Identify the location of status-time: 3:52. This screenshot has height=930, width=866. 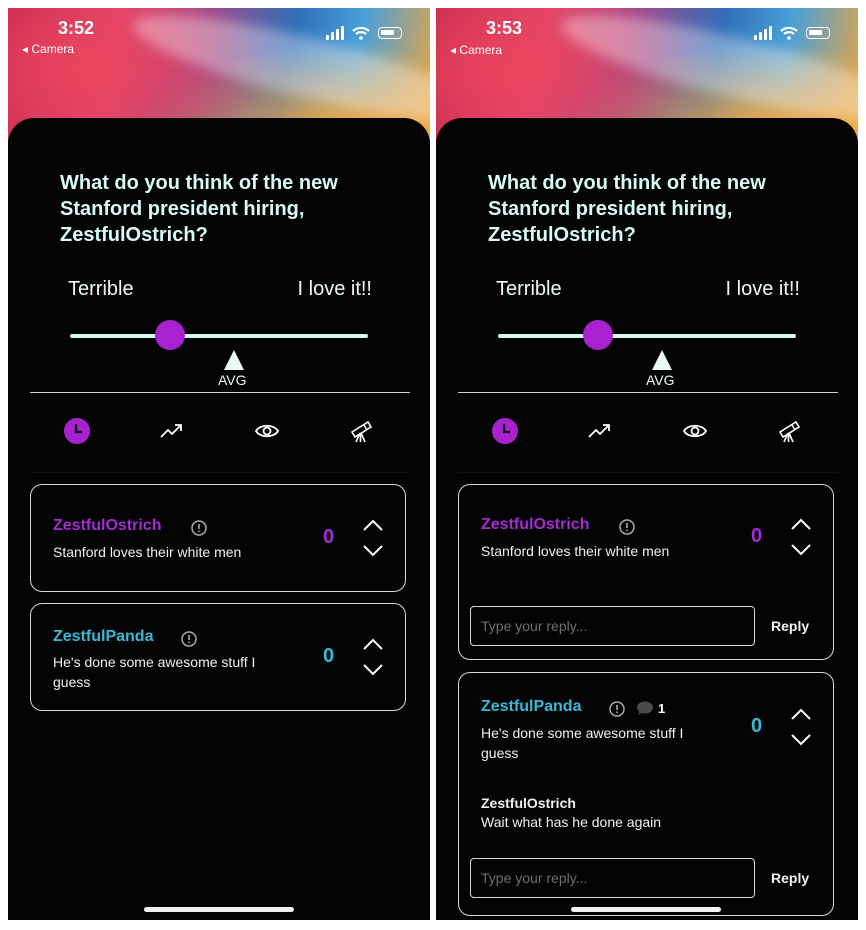
(76, 28).